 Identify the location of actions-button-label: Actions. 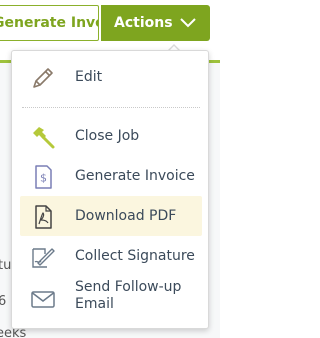
(143, 23).